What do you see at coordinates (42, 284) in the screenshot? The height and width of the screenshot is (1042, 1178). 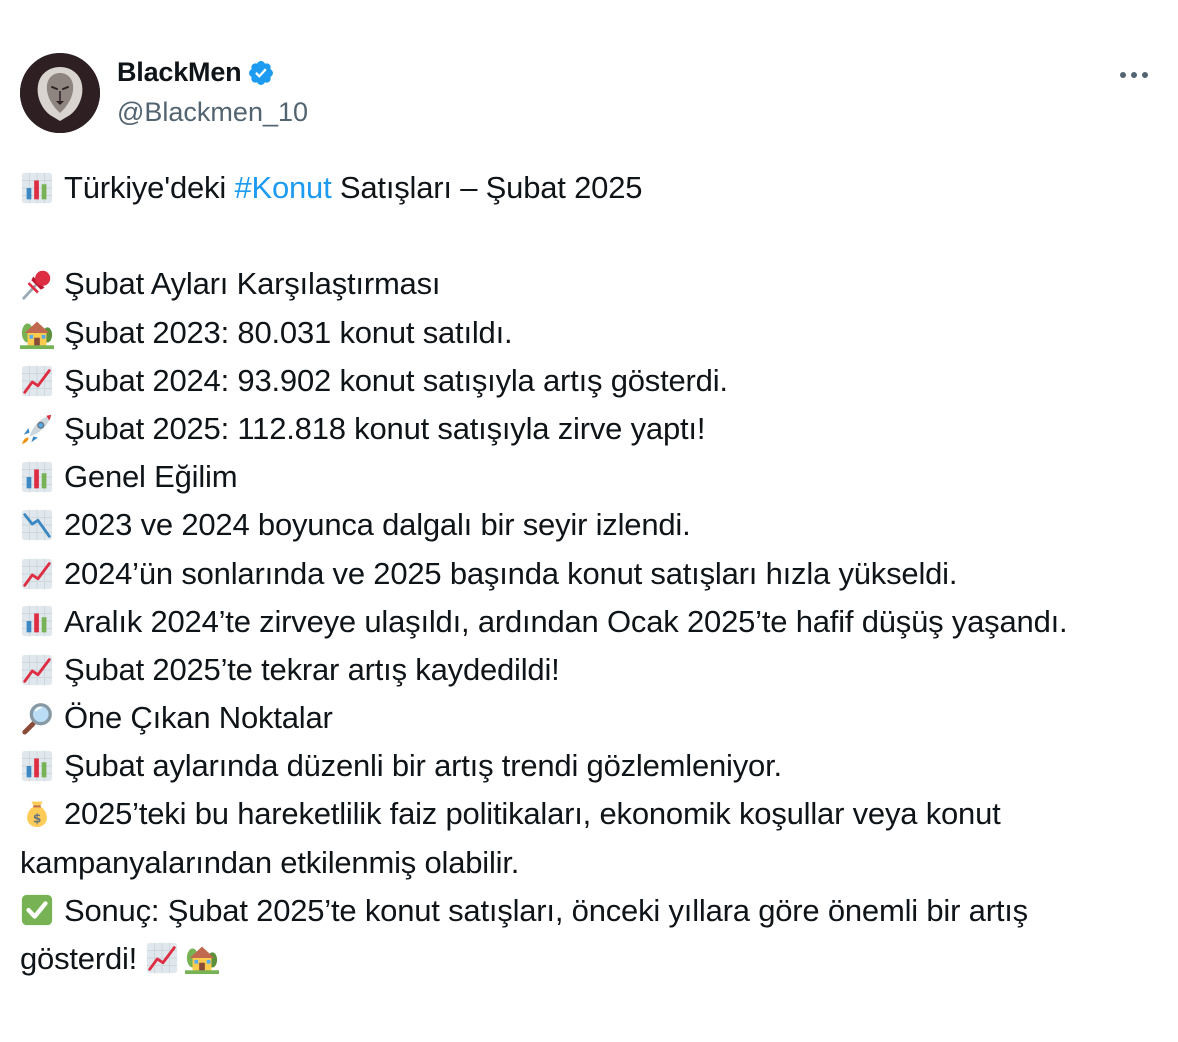 I see `pushpin-icon` at bounding box center [42, 284].